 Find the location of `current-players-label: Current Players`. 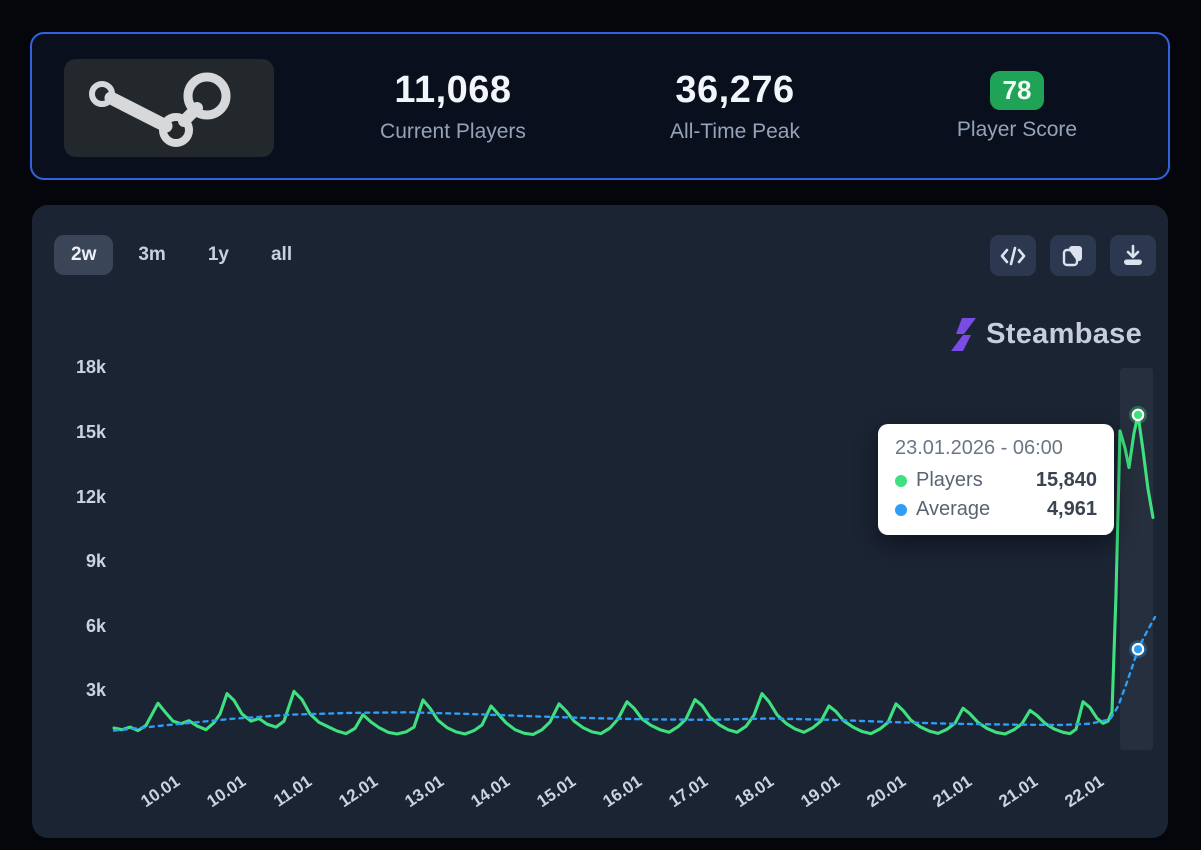

current-players-label: Current Players is located at coordinates (453, 131).